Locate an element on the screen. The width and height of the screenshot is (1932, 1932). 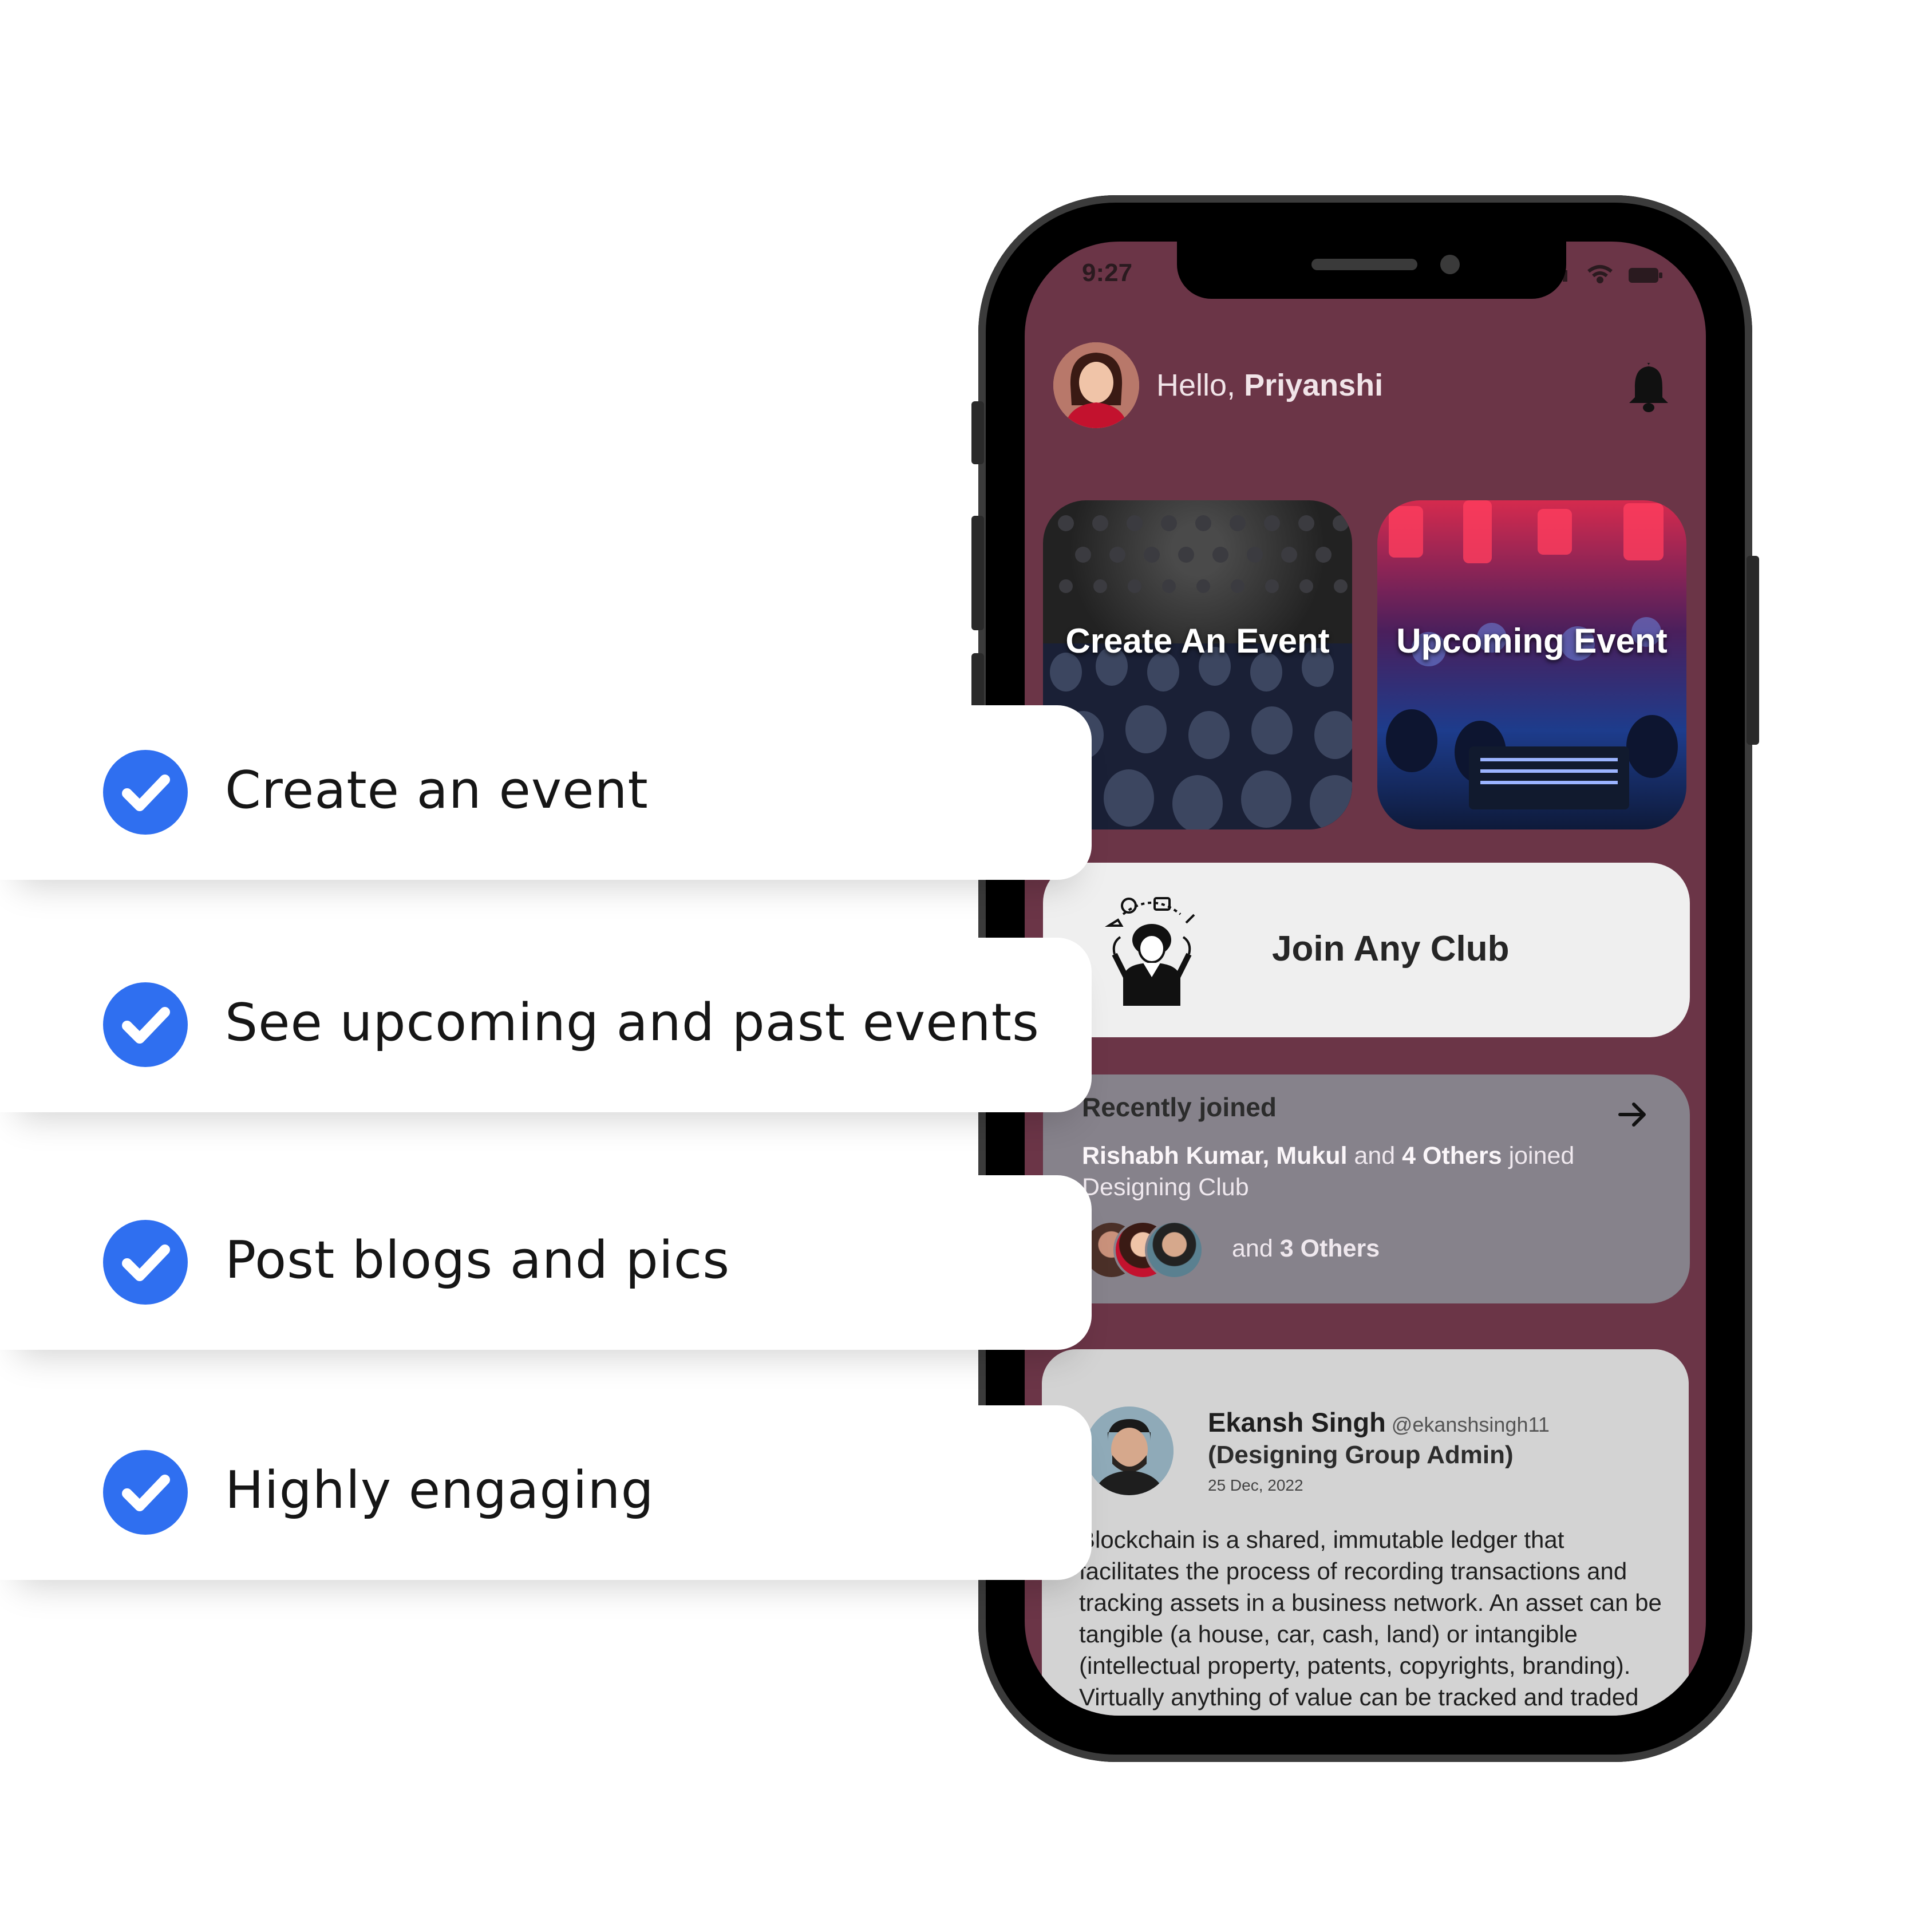
feature-label: Highly engaging is located at coordinates (439, 1490).